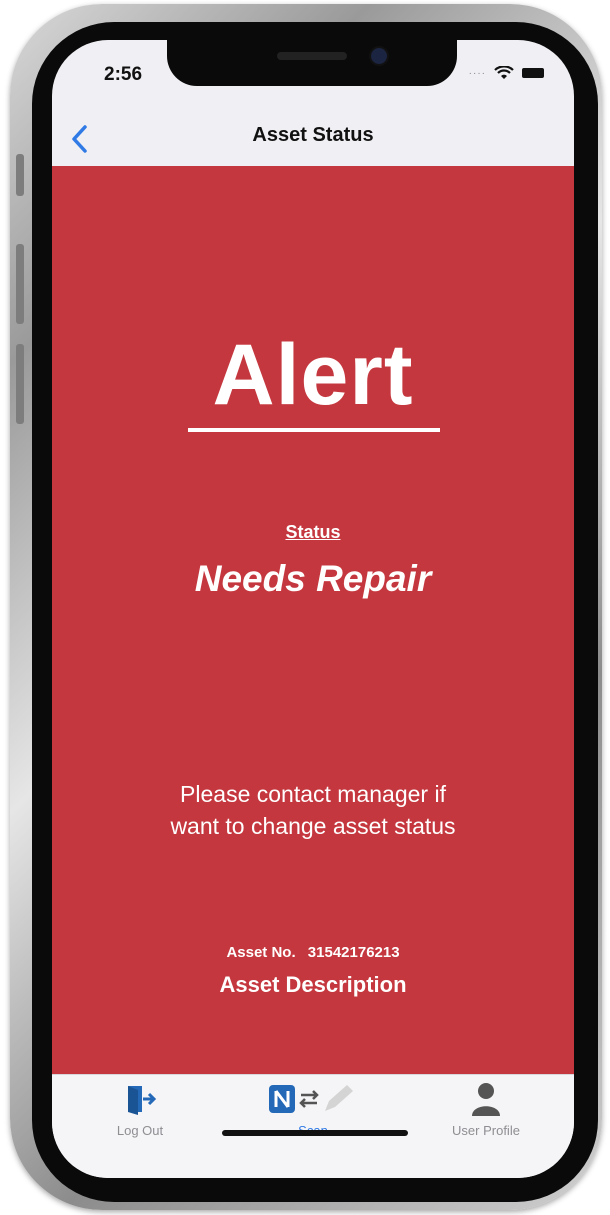  Describe the element at coordinates (313, 1126) in the screenshot. I see `tab-bar: Log Out Scan User Profile` at that location.